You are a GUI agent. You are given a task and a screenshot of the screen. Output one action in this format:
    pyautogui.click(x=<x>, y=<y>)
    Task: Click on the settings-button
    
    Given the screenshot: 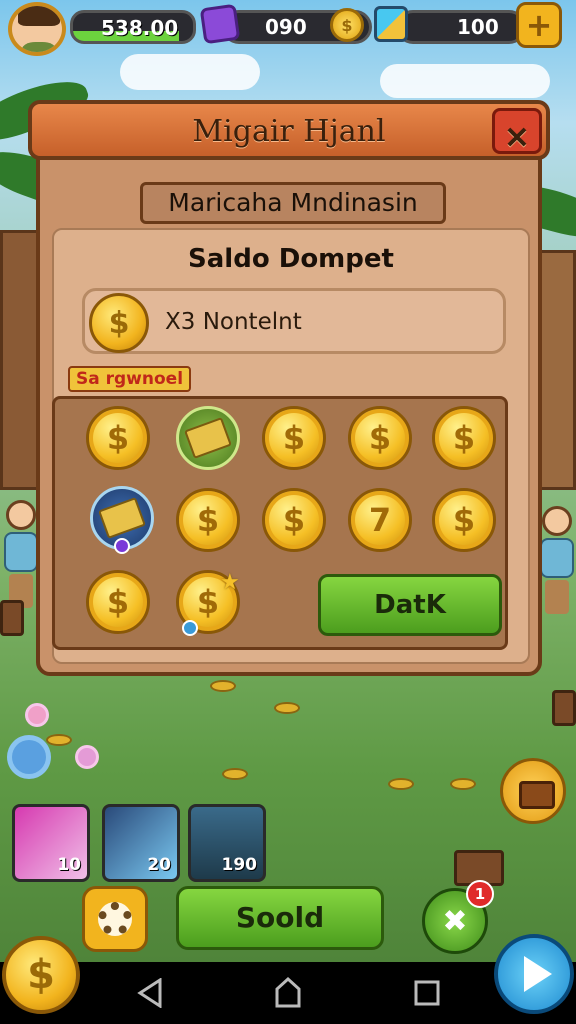 What is the action you would take?
    pyautogui.click(x=115, y=919)
    